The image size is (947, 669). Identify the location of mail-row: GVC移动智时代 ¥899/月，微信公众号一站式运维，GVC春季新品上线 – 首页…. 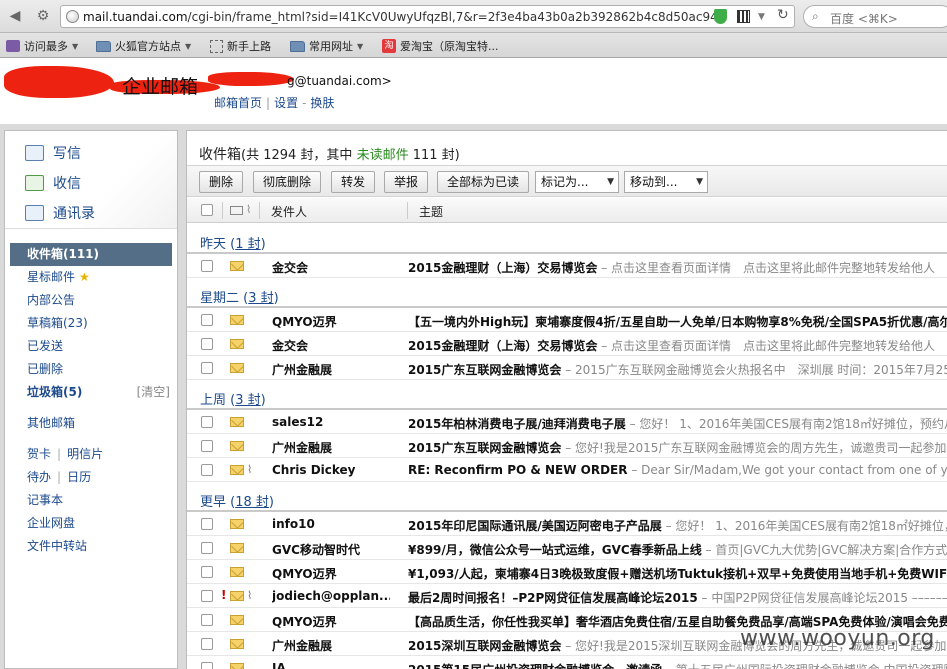
(567, 548).